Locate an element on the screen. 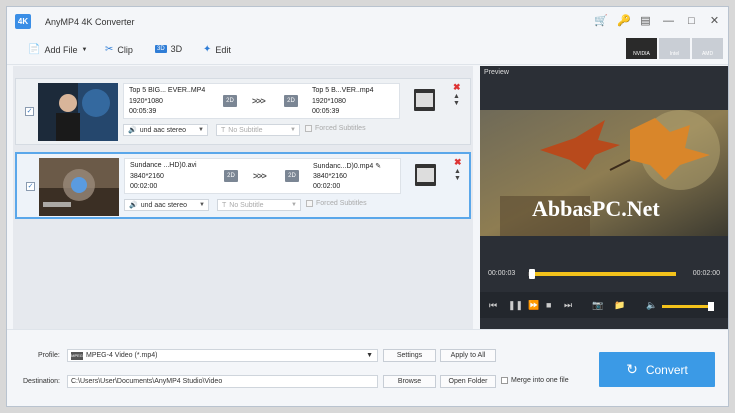 The image size is (735, 413). profile-label: Profile: is located at coordinates (49, 355).